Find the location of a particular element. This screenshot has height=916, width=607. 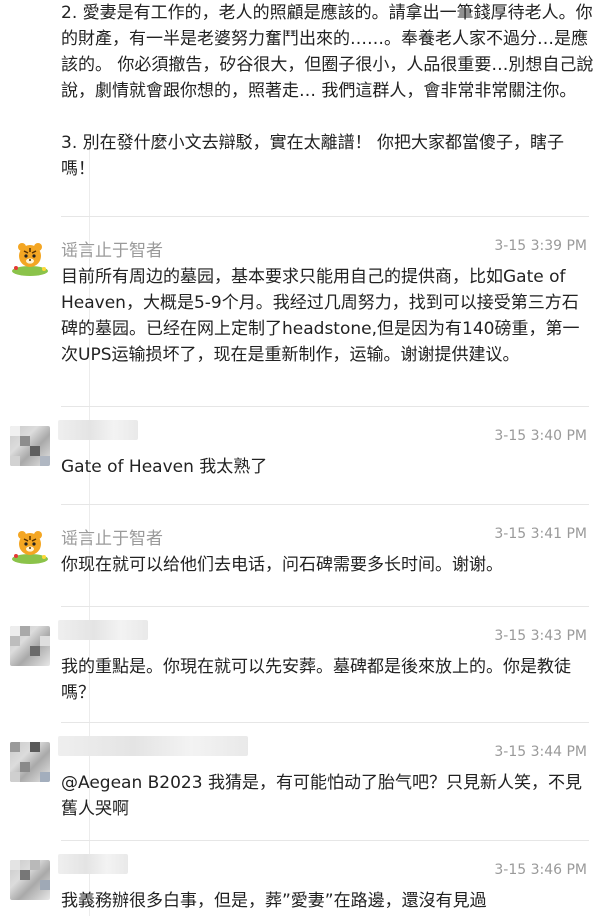

comment-text: 你现在就可以给他们去电话，问石碑需要多长时间。谢谢。 is located at coordinates (282, 565).